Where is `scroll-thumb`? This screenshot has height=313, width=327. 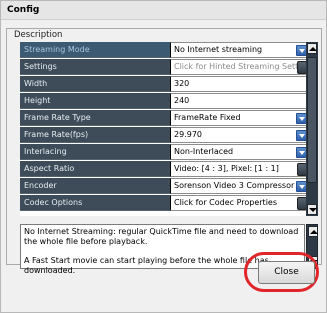
scroll-thumb is located at coordinates (312, 120).